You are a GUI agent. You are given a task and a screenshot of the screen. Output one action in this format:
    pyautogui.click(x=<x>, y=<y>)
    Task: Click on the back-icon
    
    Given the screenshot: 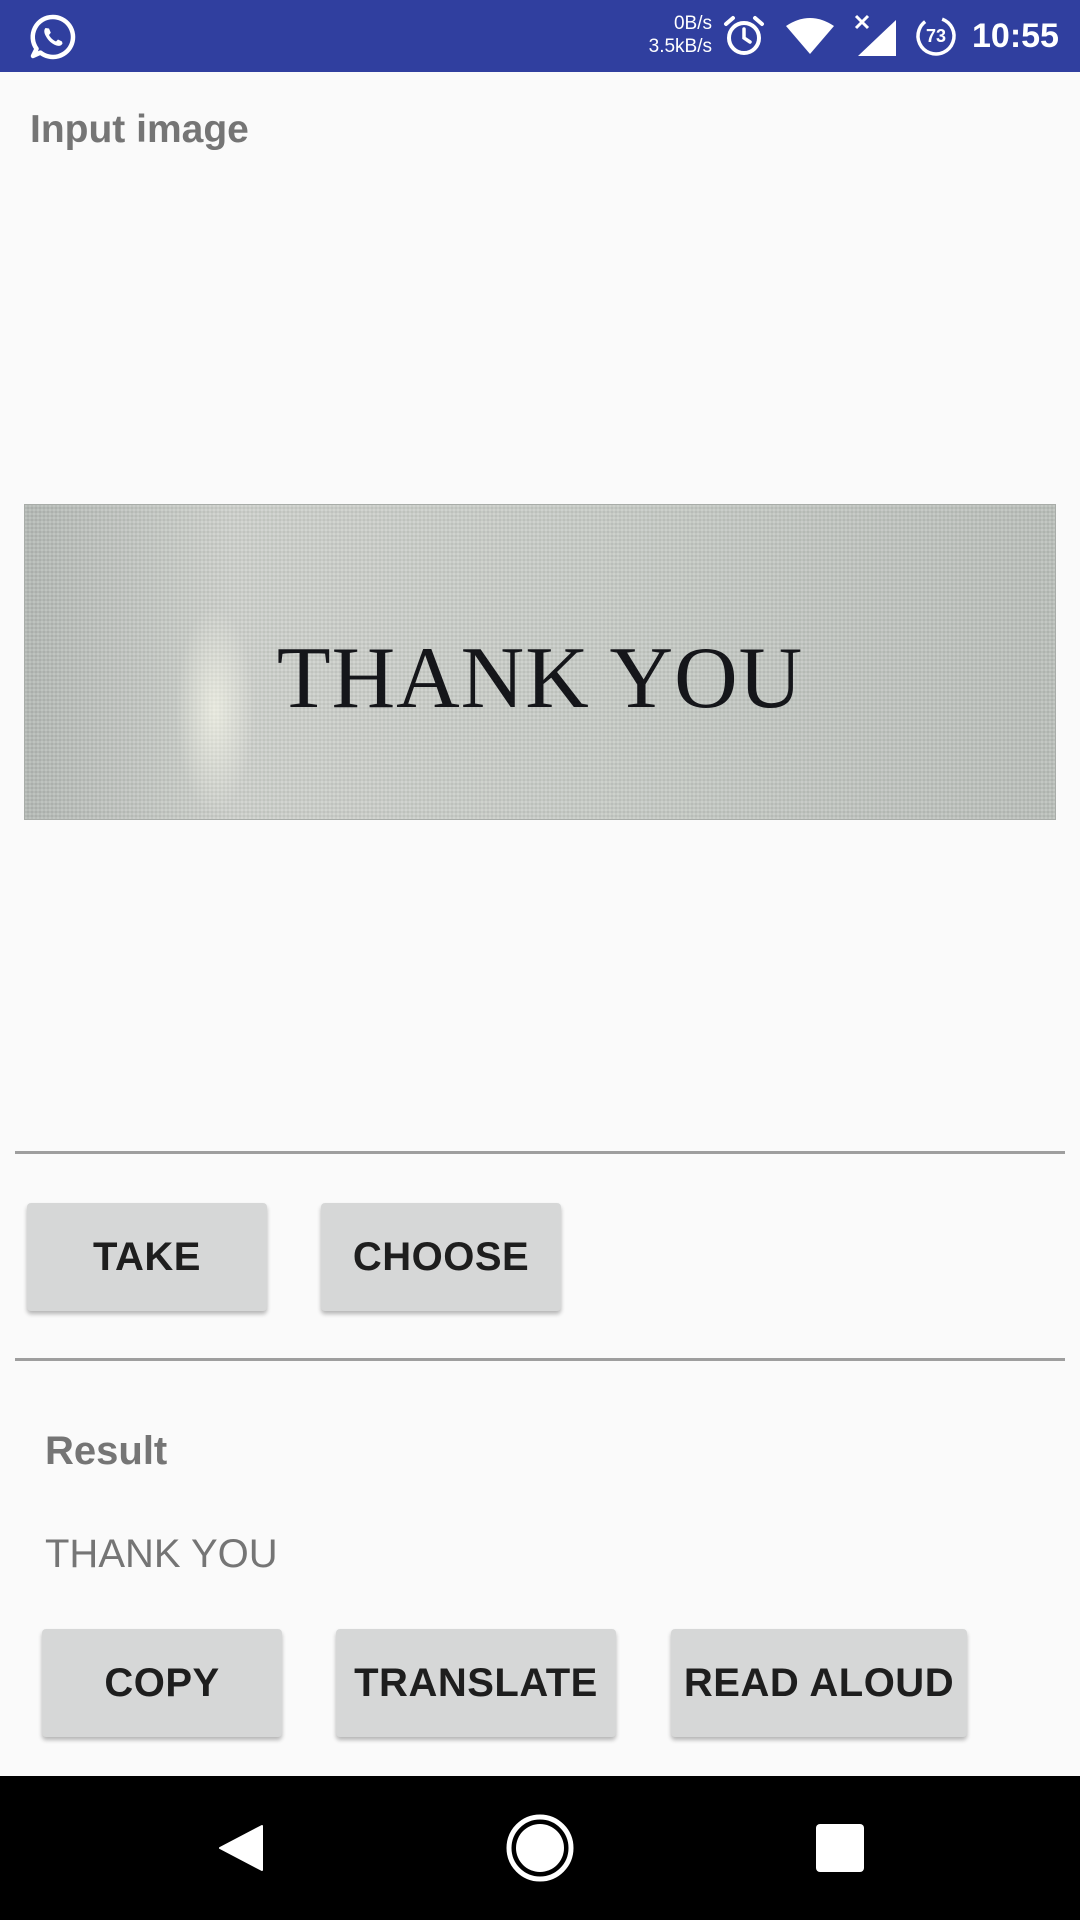 What is the action you would take?
    pyautogui.click(x=241, y=1848)
    